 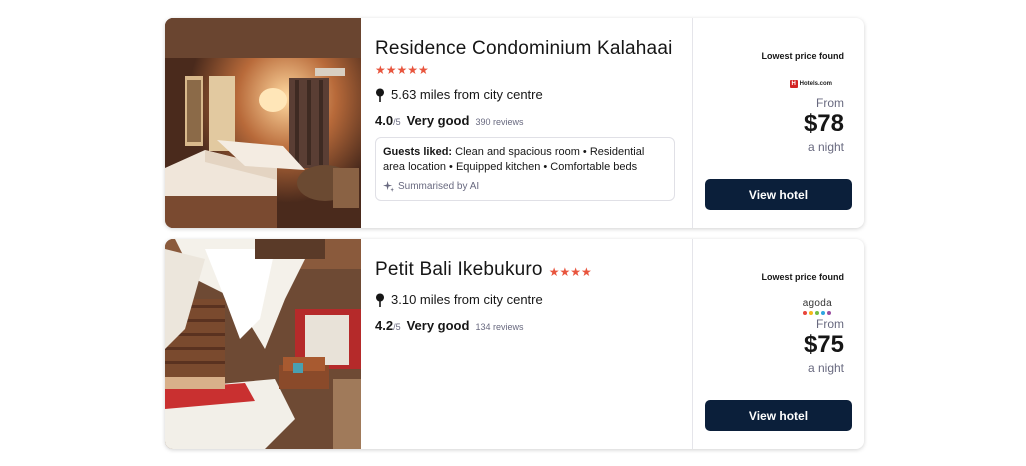 What do you see at coordinates (793, 84) in the screenshot?
I see `hotels-com-icon: H` at bounding box center [793, 84].